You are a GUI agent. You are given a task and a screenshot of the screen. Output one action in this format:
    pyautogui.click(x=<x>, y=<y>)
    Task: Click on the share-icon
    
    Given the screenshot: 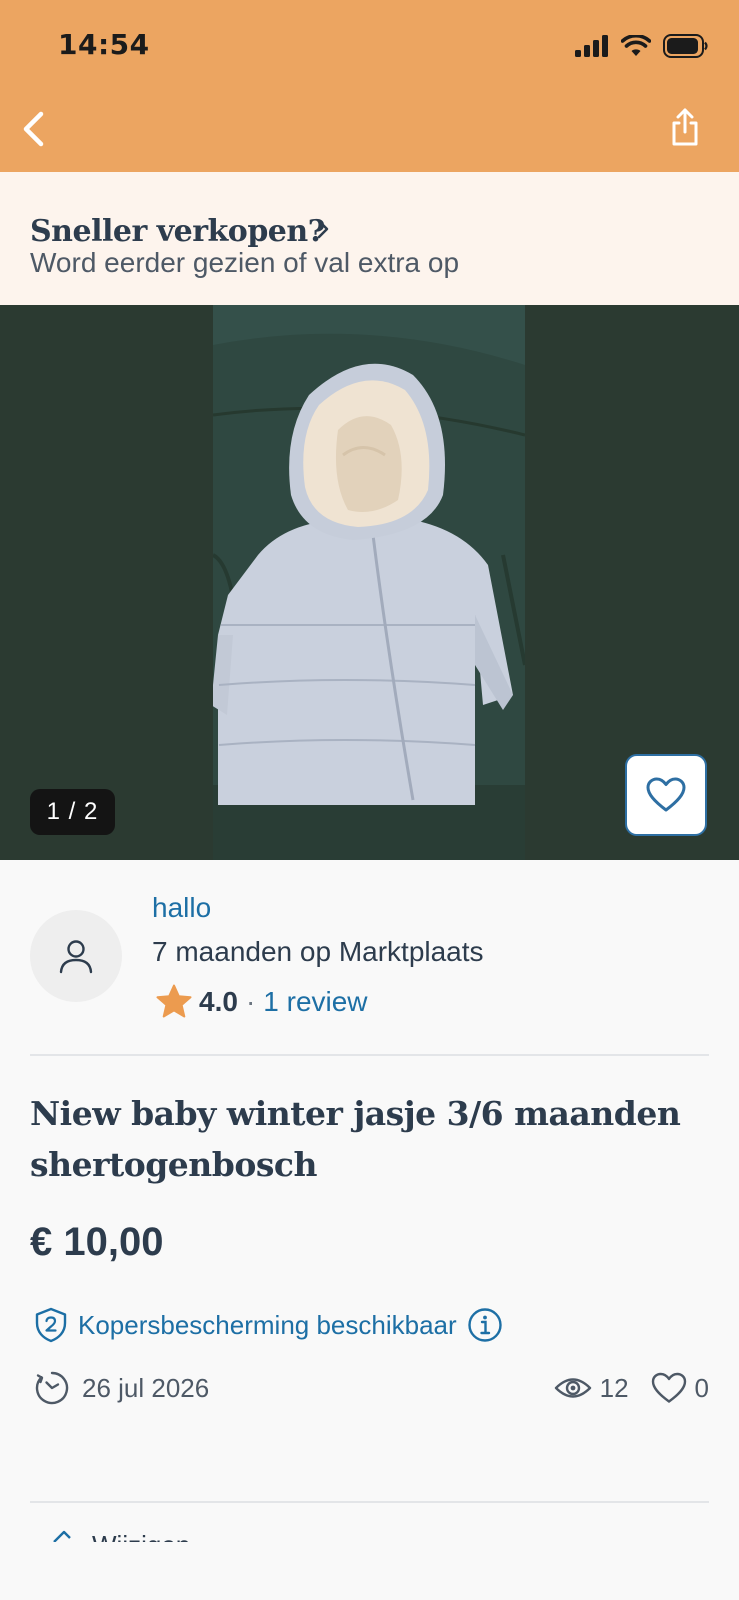 What is the action you would take?
    pyautogui.click(x=685, y=127)
    